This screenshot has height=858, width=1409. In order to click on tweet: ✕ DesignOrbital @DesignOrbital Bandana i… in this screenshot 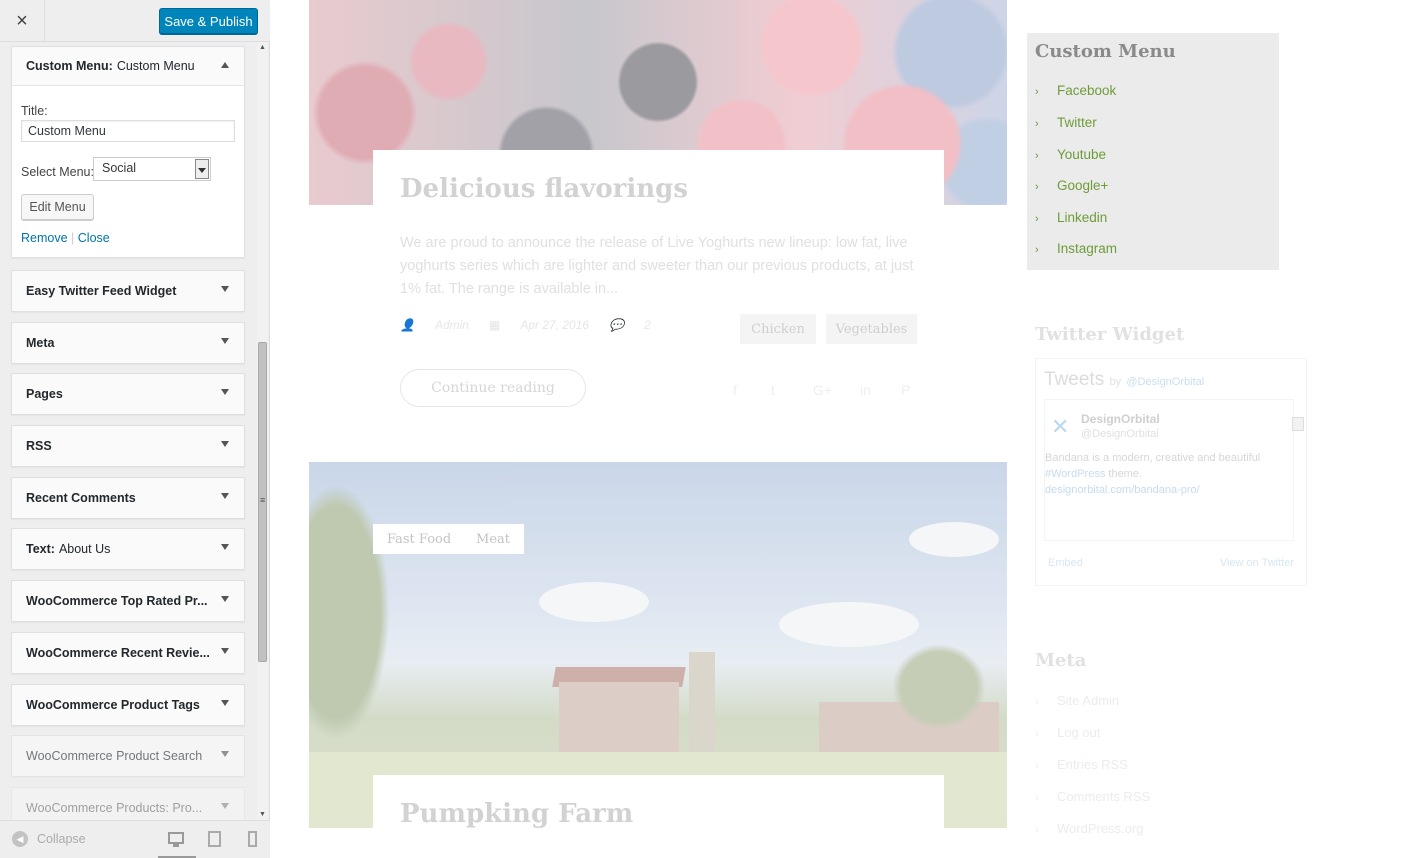, I will do `click(1169, 470)`.